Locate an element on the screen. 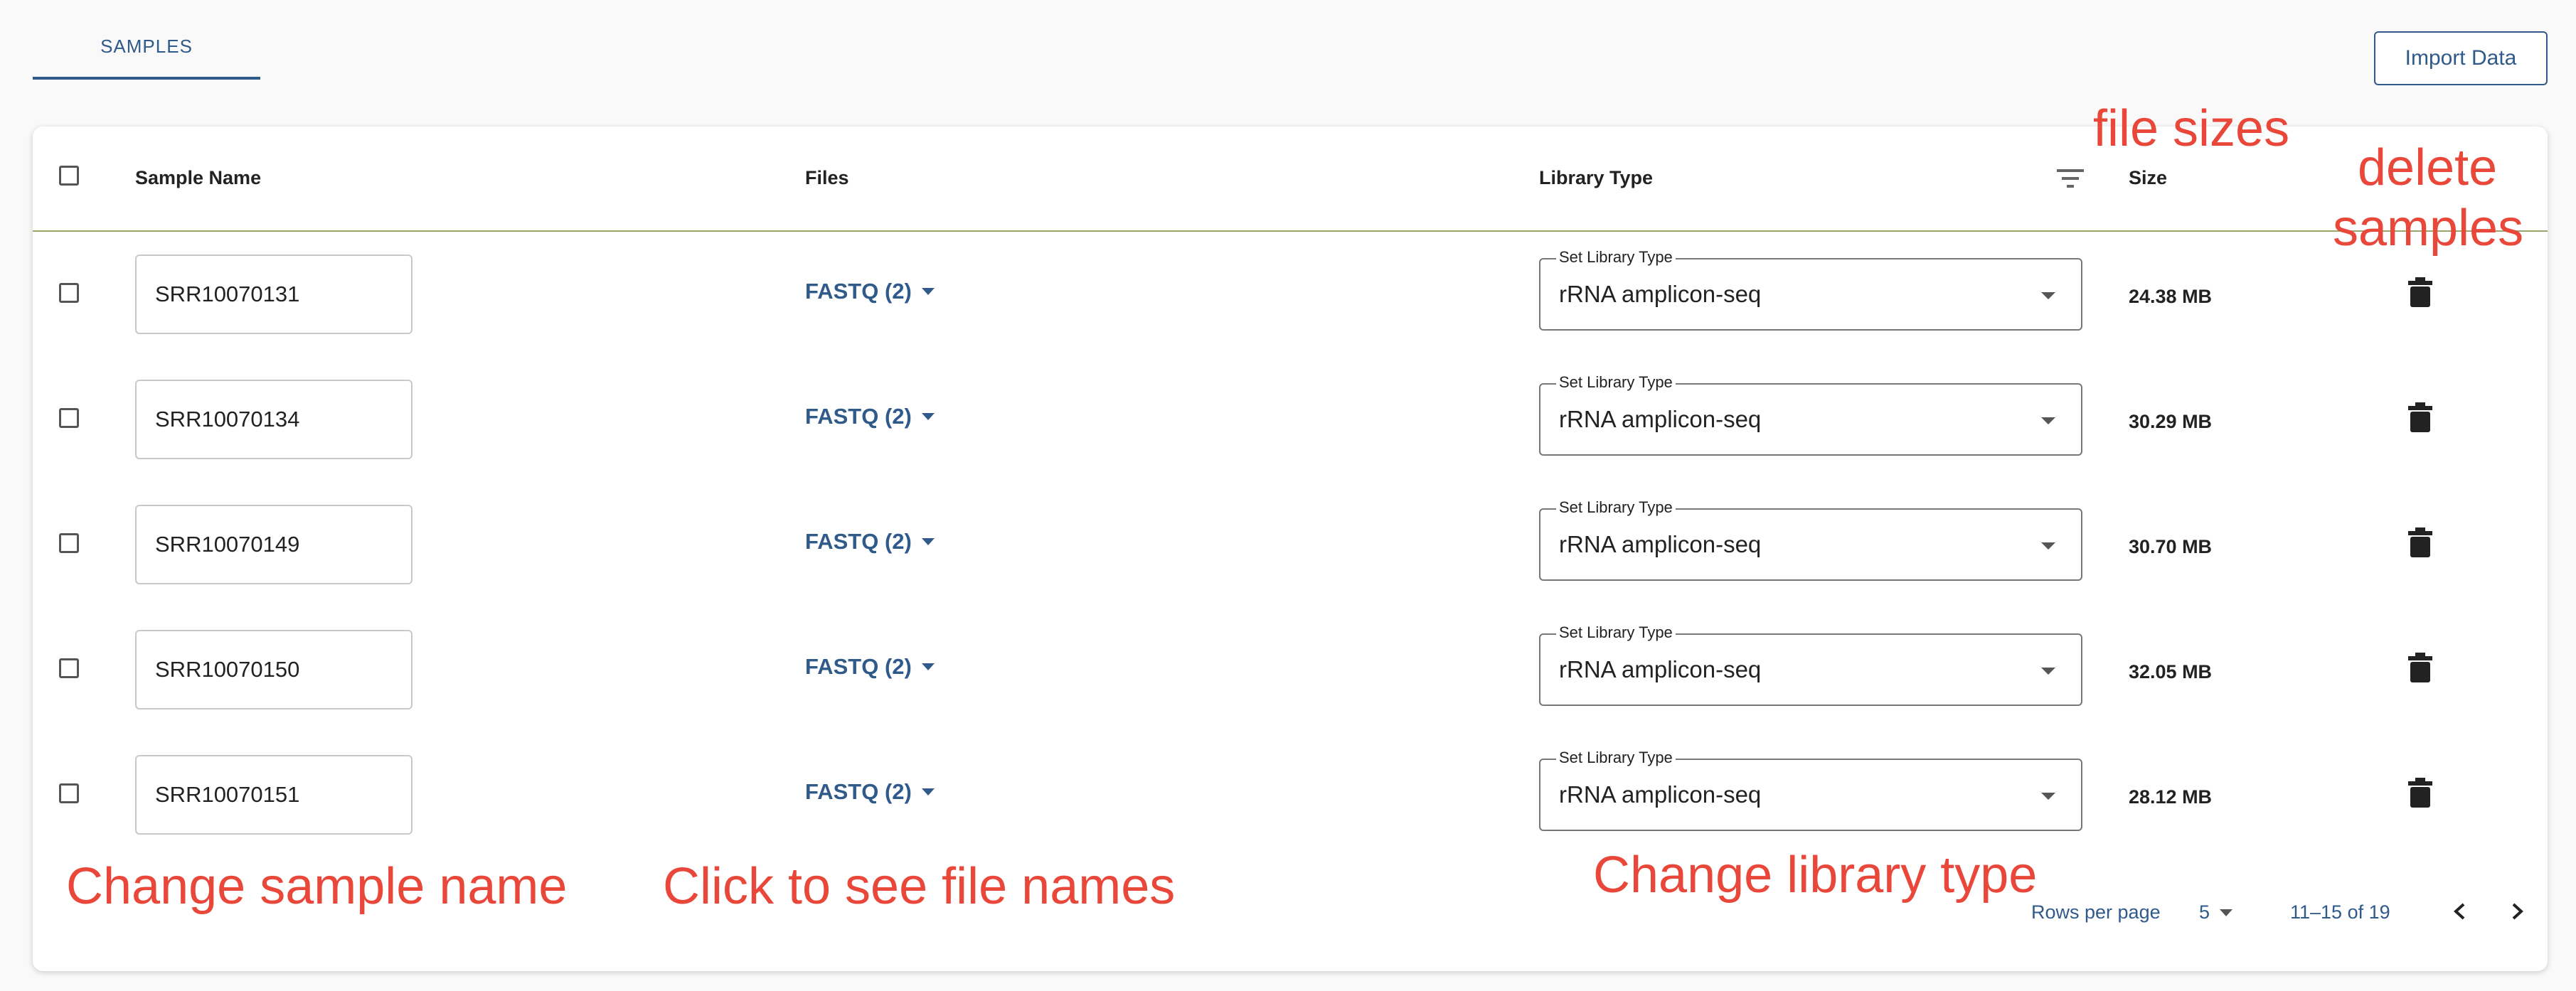  sample-name-input: SRR10070131 is located at coordinates (274, 294).